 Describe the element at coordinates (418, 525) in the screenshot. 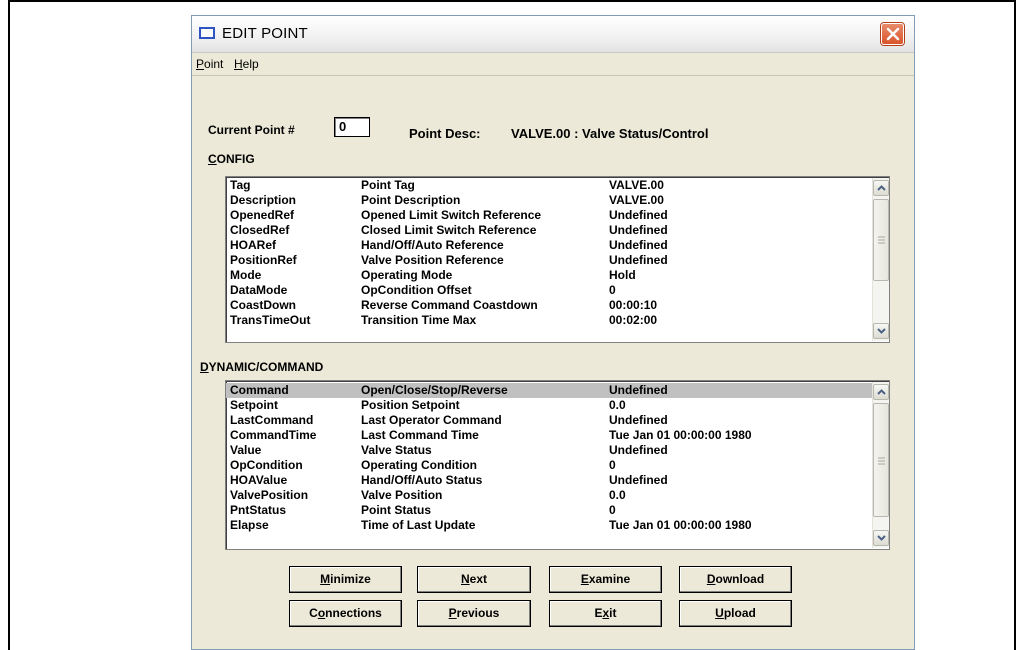

I see `dynamic-row-desc: Time of Last Update` at that location.